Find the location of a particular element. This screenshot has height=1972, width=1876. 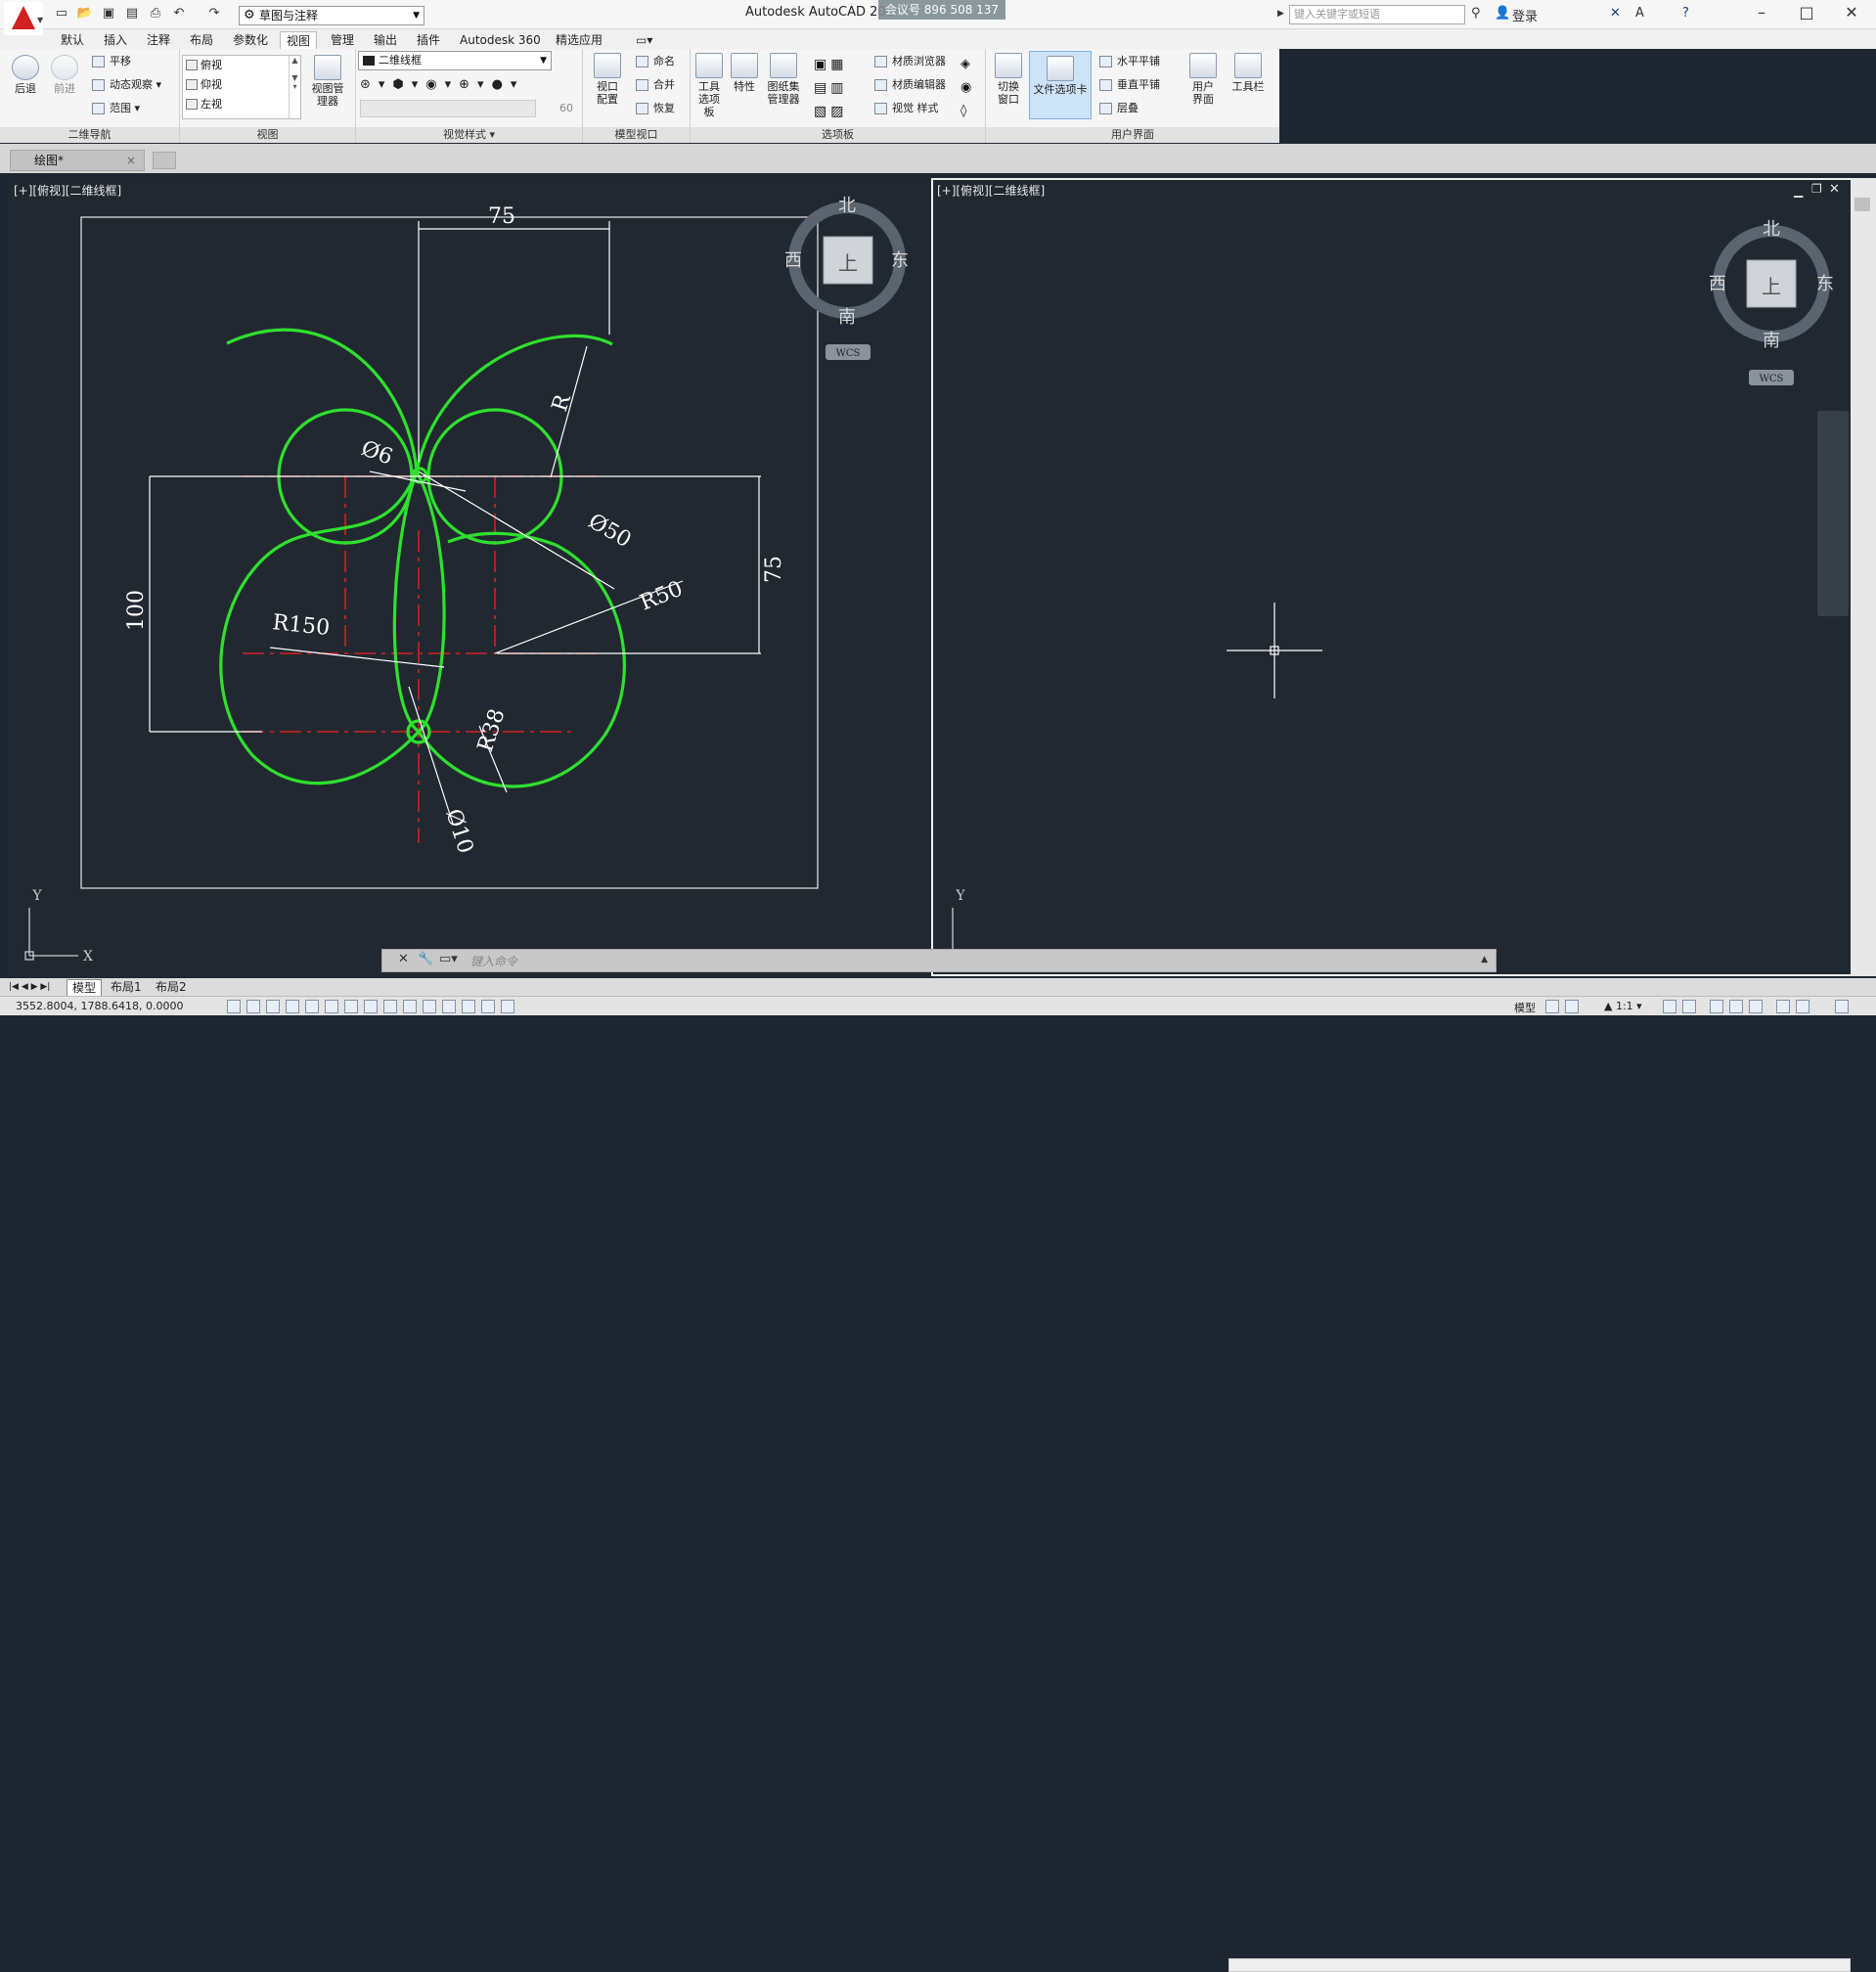

application-menu-button: ▼ is located at coordinates (23, 18).